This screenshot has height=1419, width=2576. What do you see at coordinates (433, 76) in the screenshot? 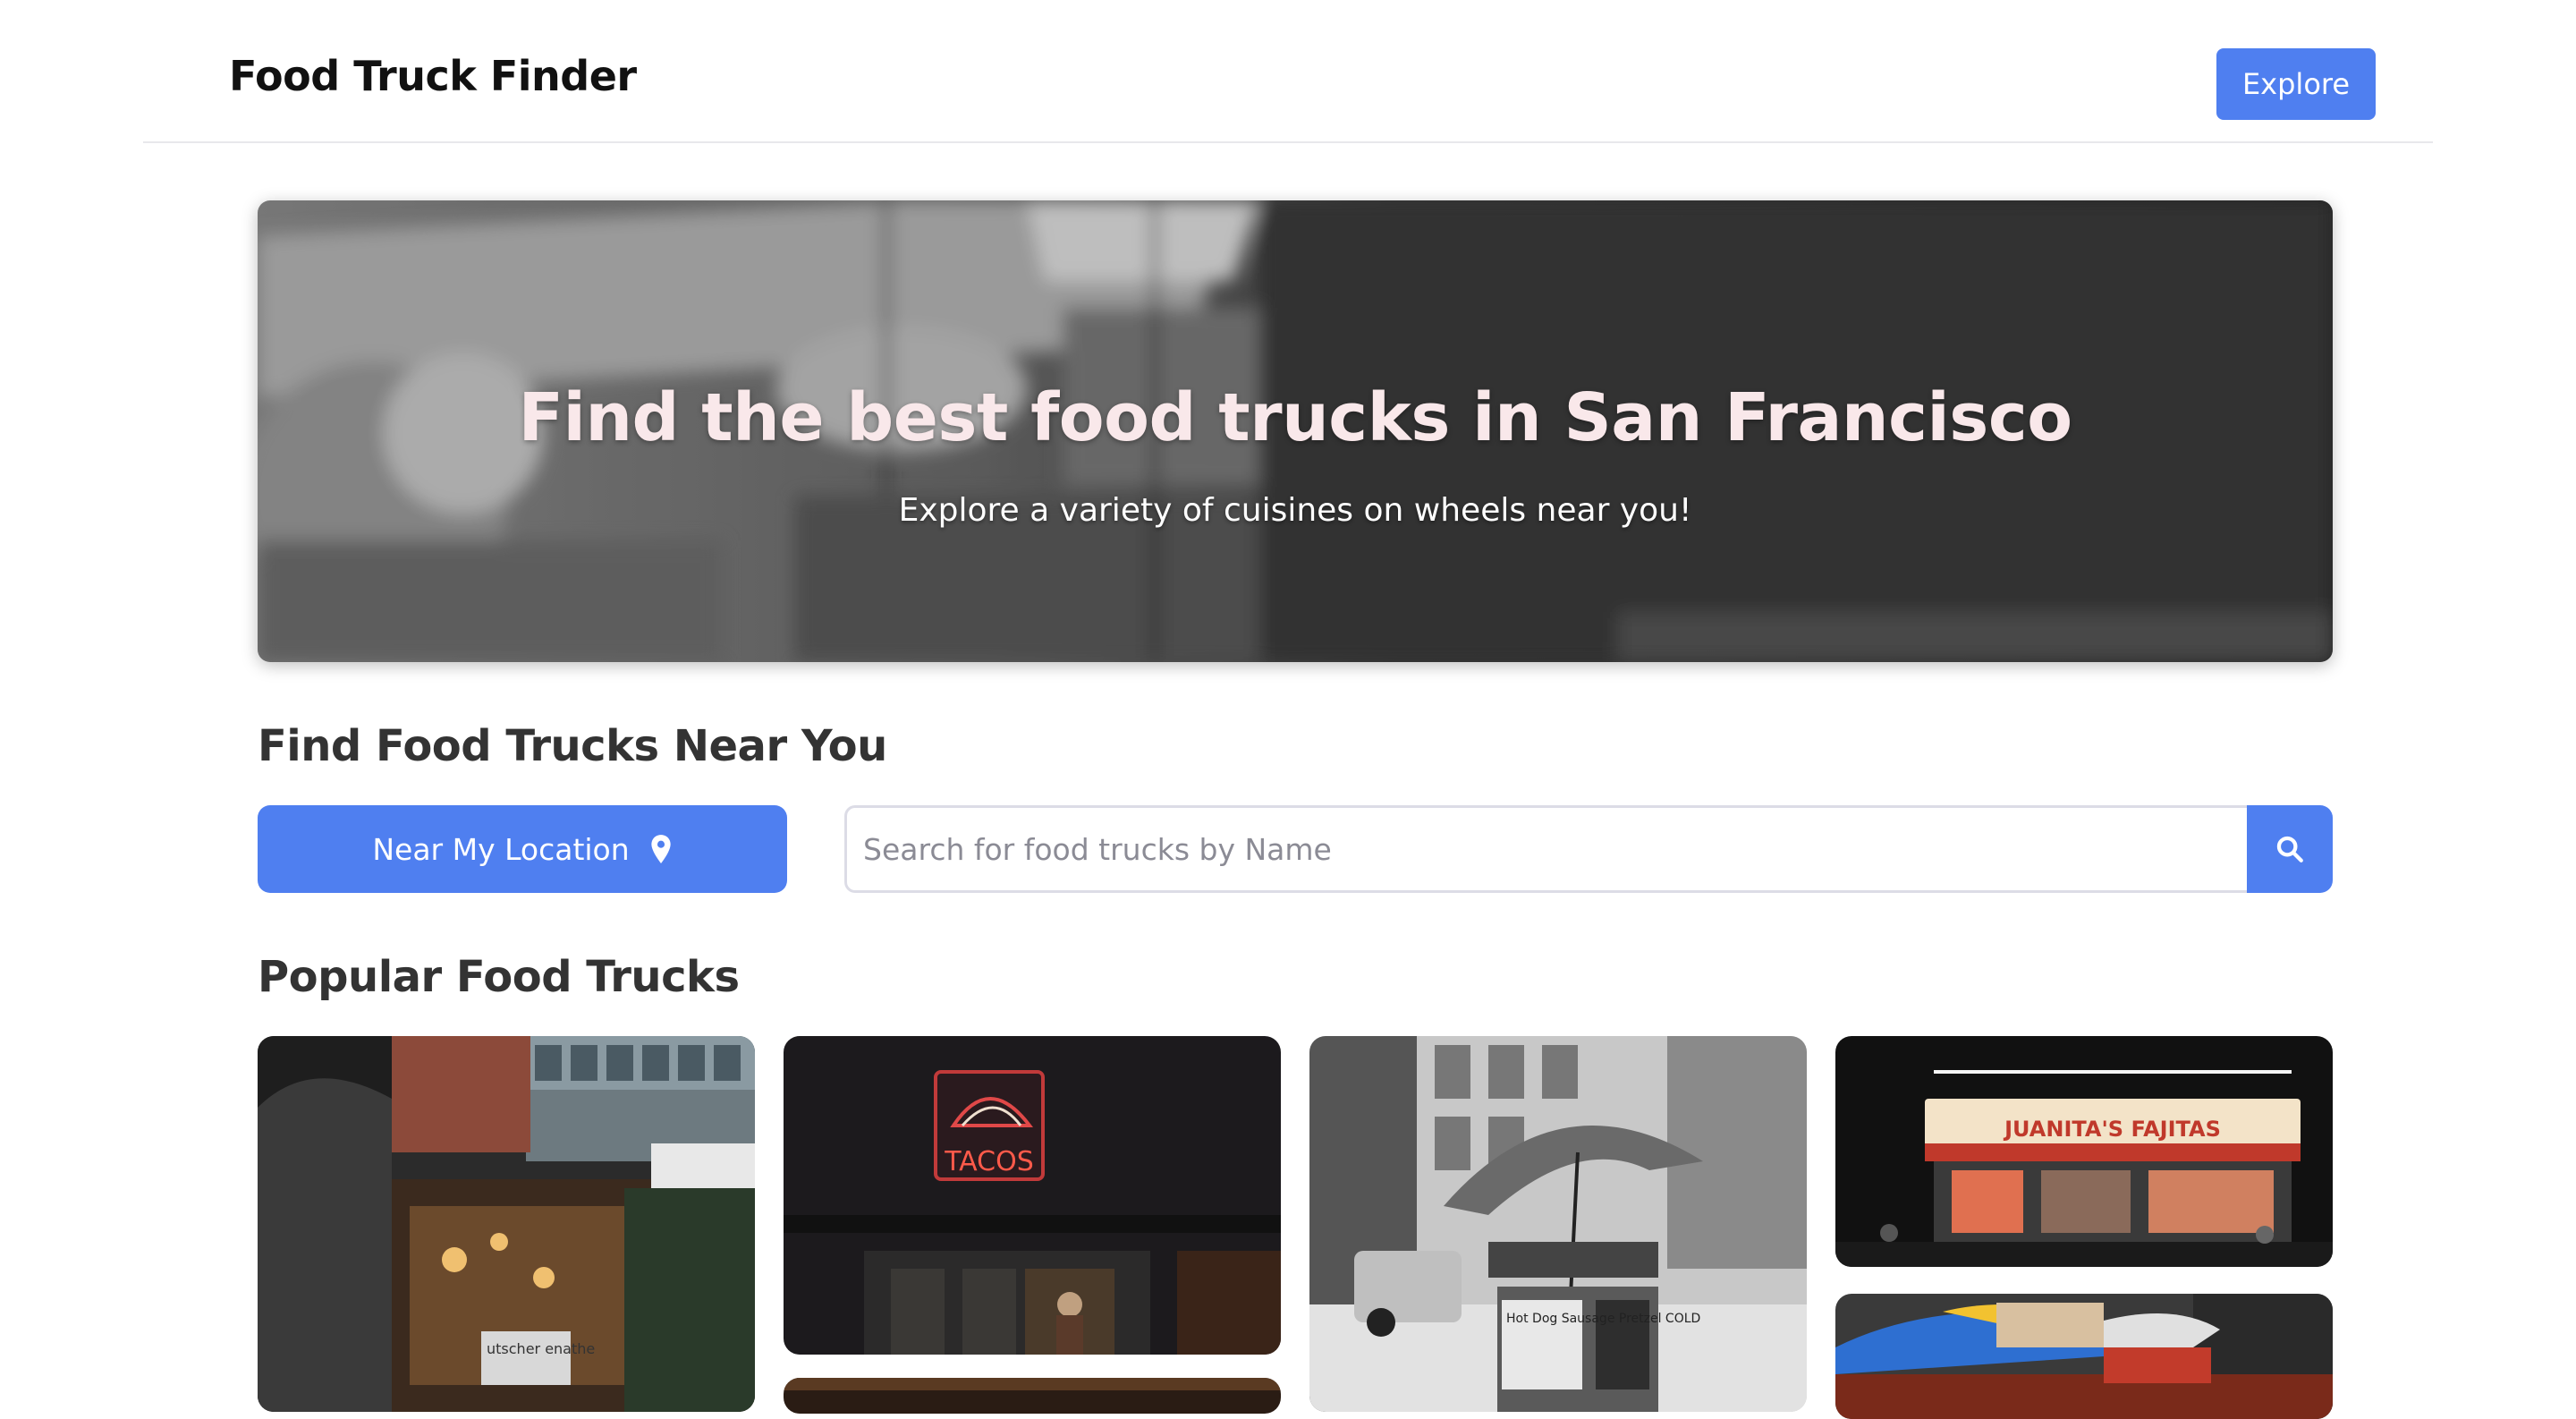
I see `brand-title: Food Truck Finder` at bounding box center [433, 76].